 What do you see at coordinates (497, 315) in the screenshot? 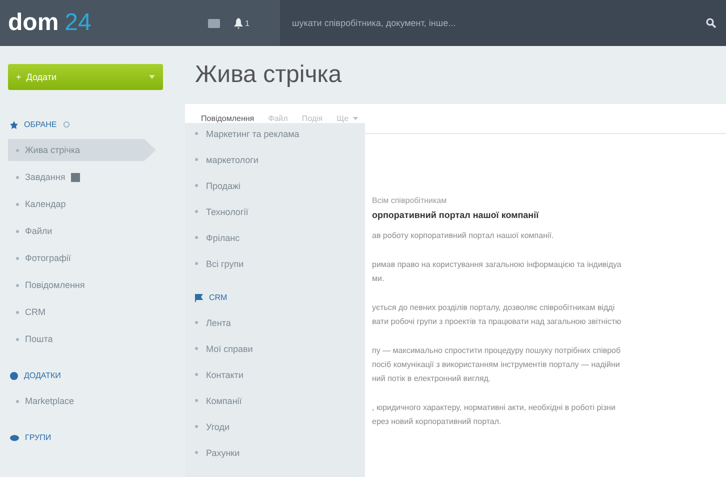
I see `post-paragraph: ується до певних розділів порталу, дозволяє співробітникам відді вати робочі групи з проектів та працювати над загальною звітністю` at bounding box center [497, 315].